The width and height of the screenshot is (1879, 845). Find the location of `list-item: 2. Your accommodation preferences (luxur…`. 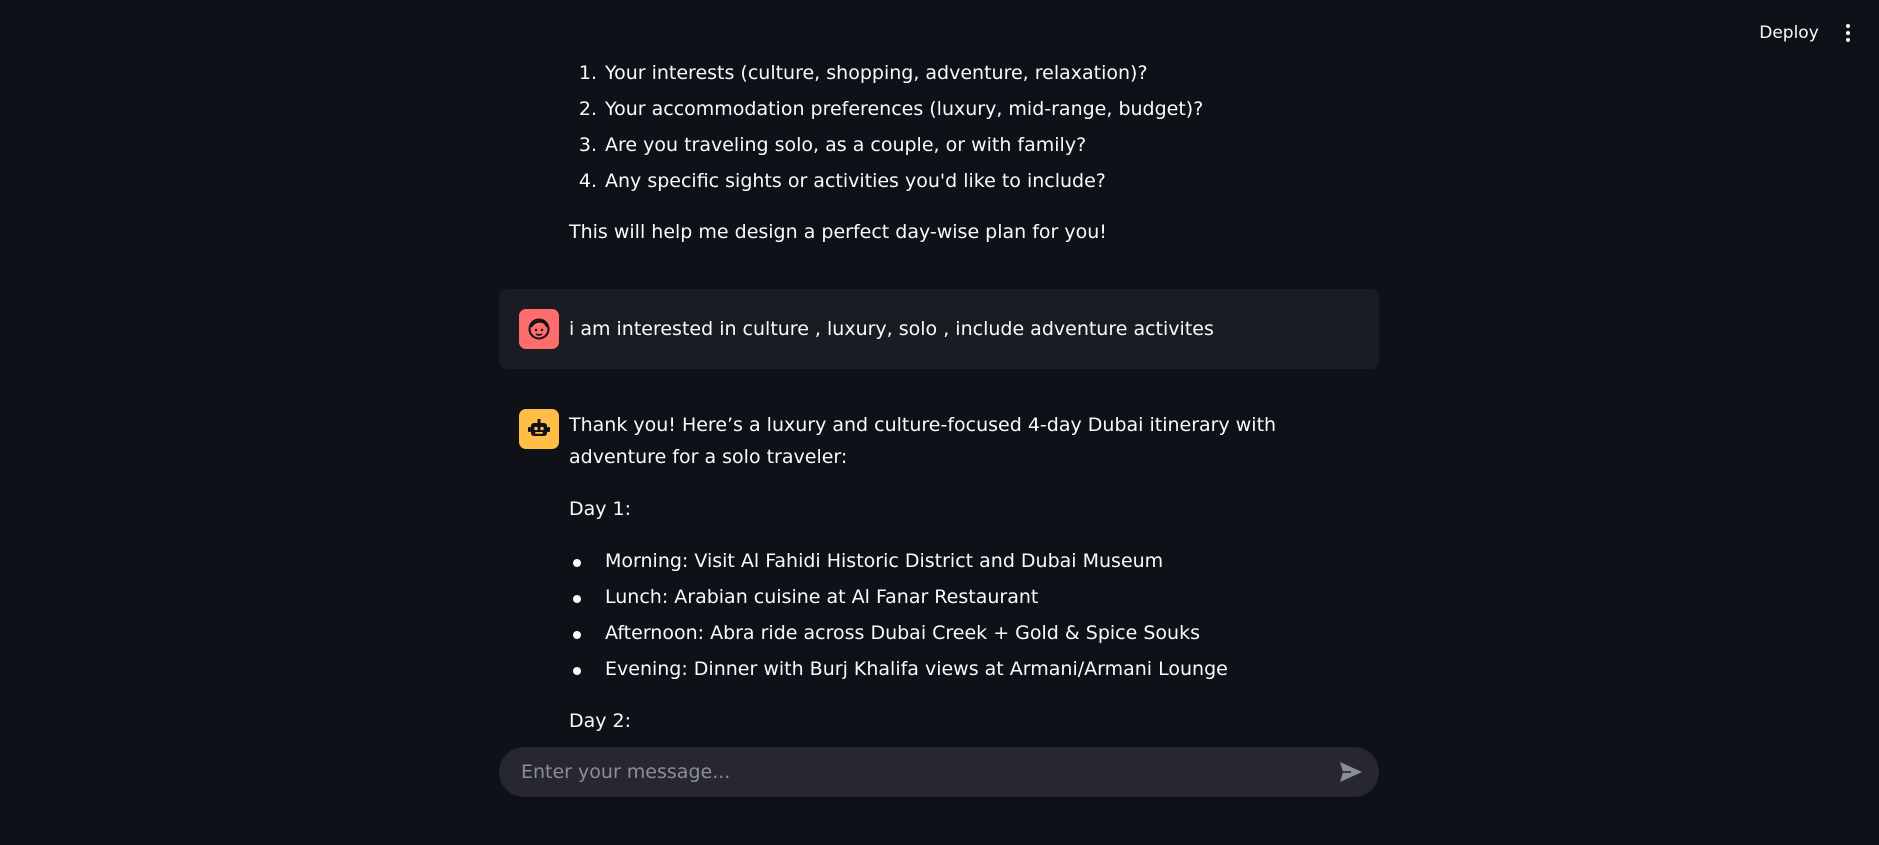

list-item: 2. Your accommodation preferences (luxur… is located at coordinates (969, 111).